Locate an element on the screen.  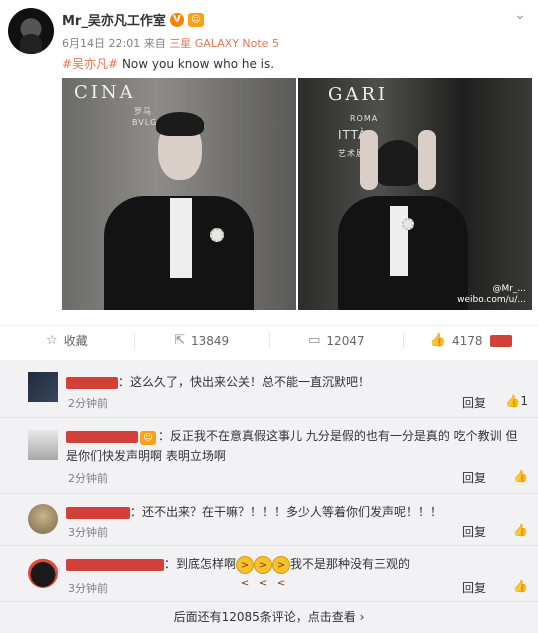
avatar is located at coordinates (31, 31).